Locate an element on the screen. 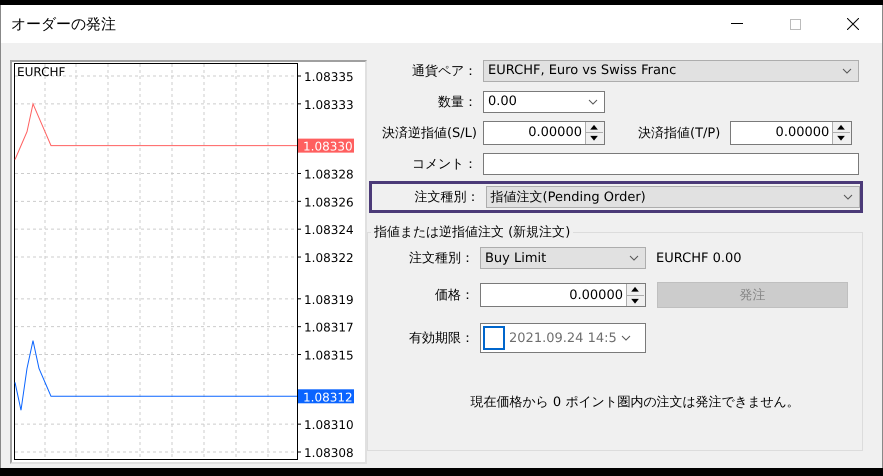 This screenshot has height=476, width=883. window-title: オーダーの発注 is located at coordinates (64, 24).